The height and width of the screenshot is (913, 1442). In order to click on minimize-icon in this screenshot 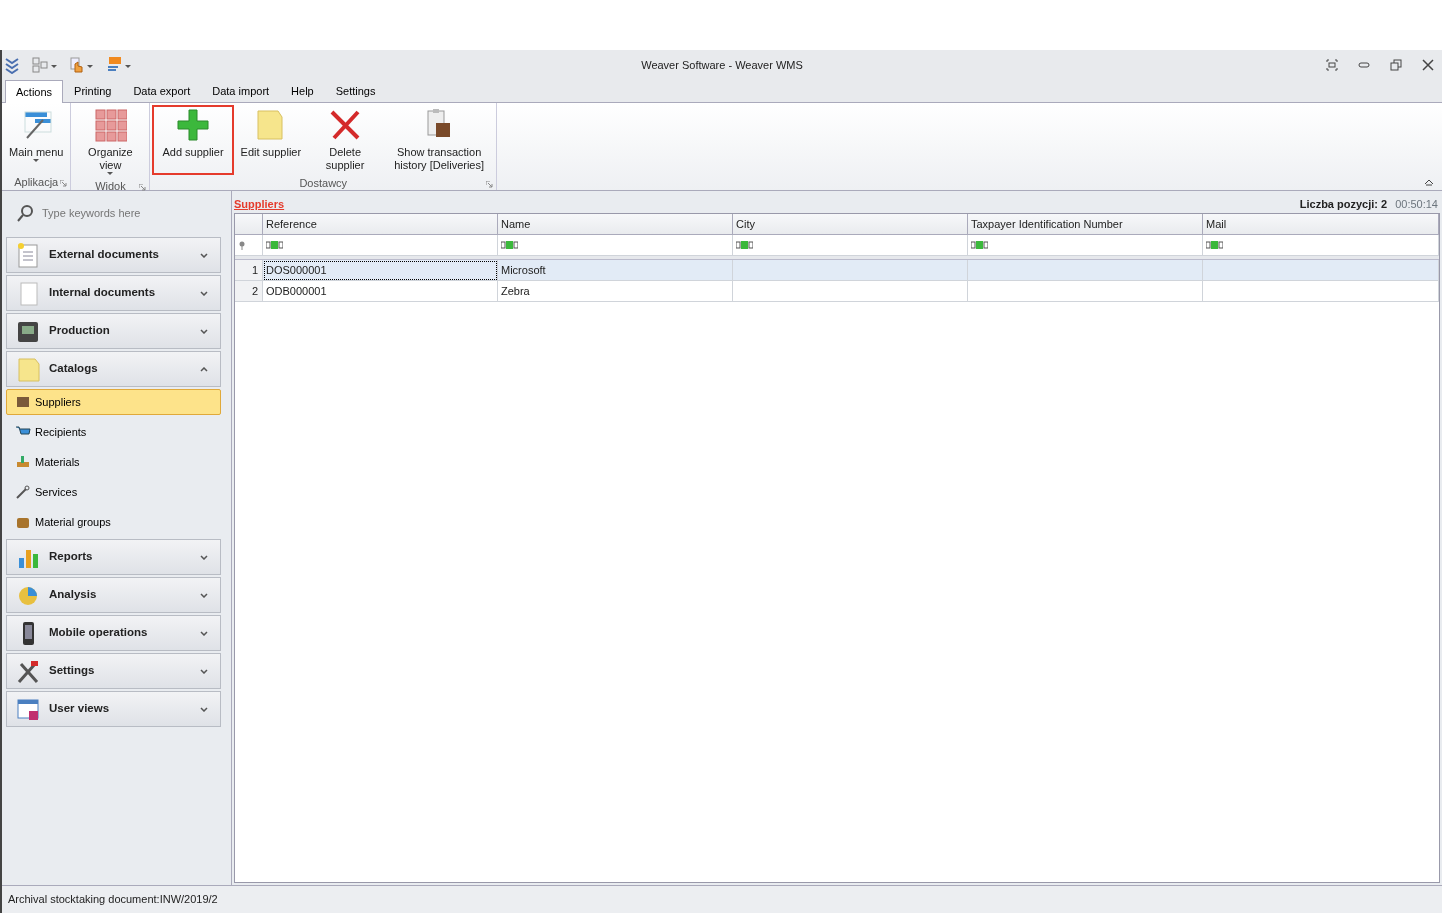, I will do `click(1364, 65)`.